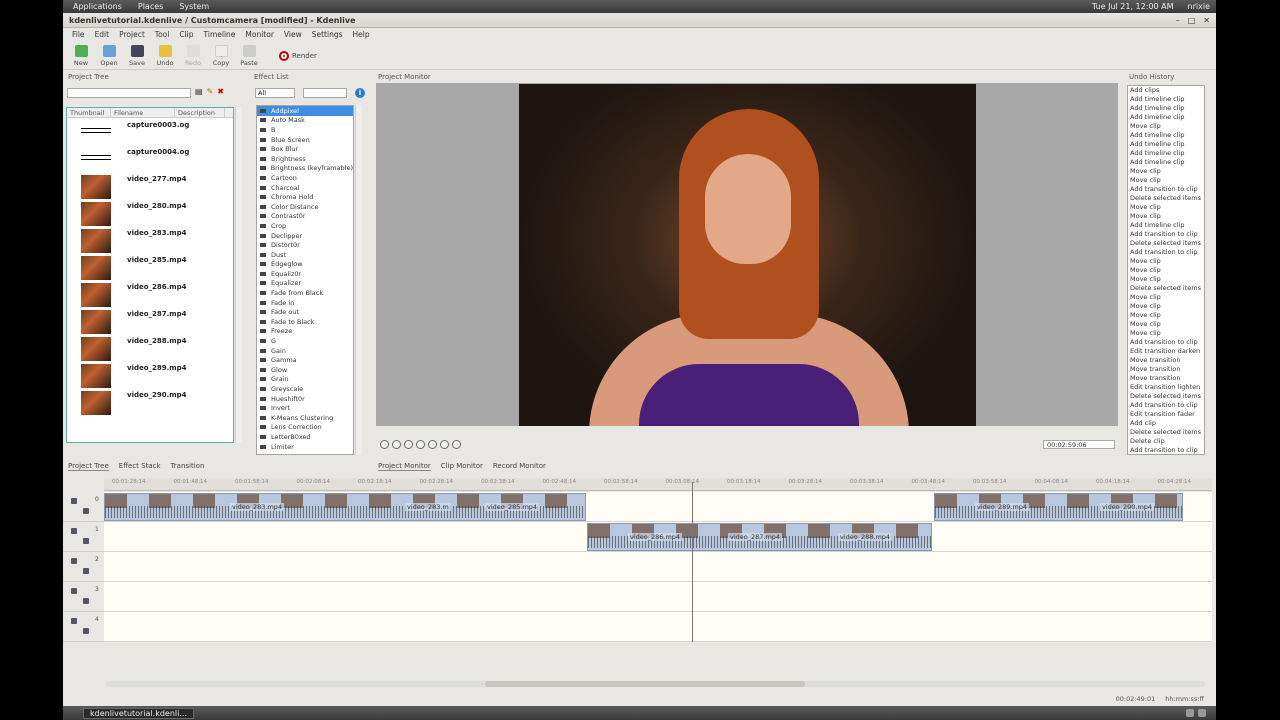  What do you see at coordinates (199, 91) in the screenshot?
I see `add-clip-icon: ▤` at bounding box center [199, 91].